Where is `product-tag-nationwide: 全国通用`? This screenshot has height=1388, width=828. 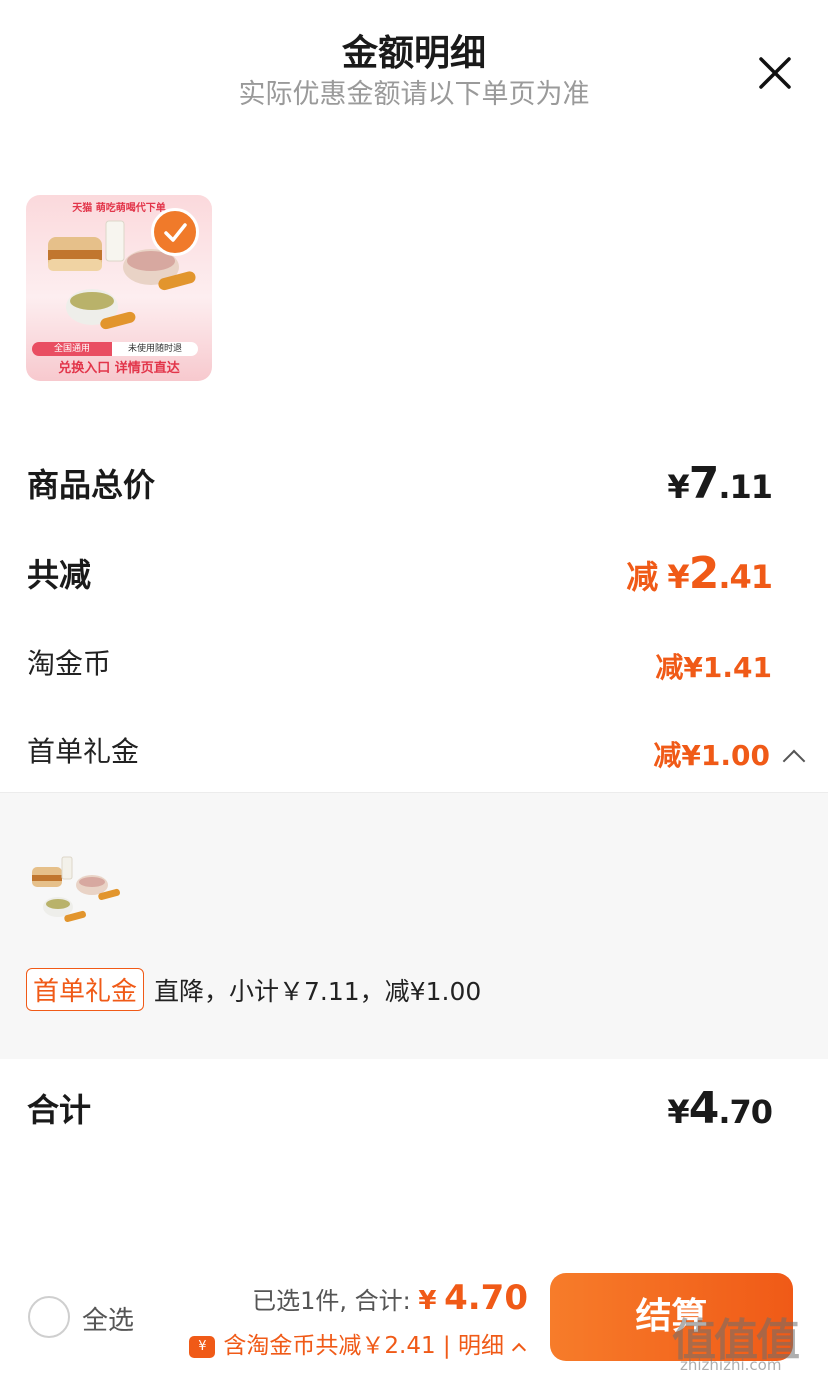
product-tag-nationwide: 全国通用 is located at coordinates (72, 349).